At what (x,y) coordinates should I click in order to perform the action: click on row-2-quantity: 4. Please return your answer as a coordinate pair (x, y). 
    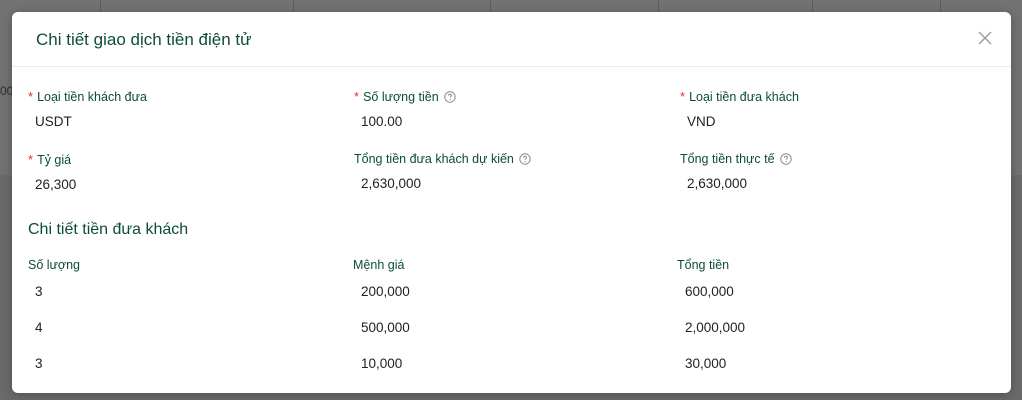
    Looking at the image, I should click on (39, 327).